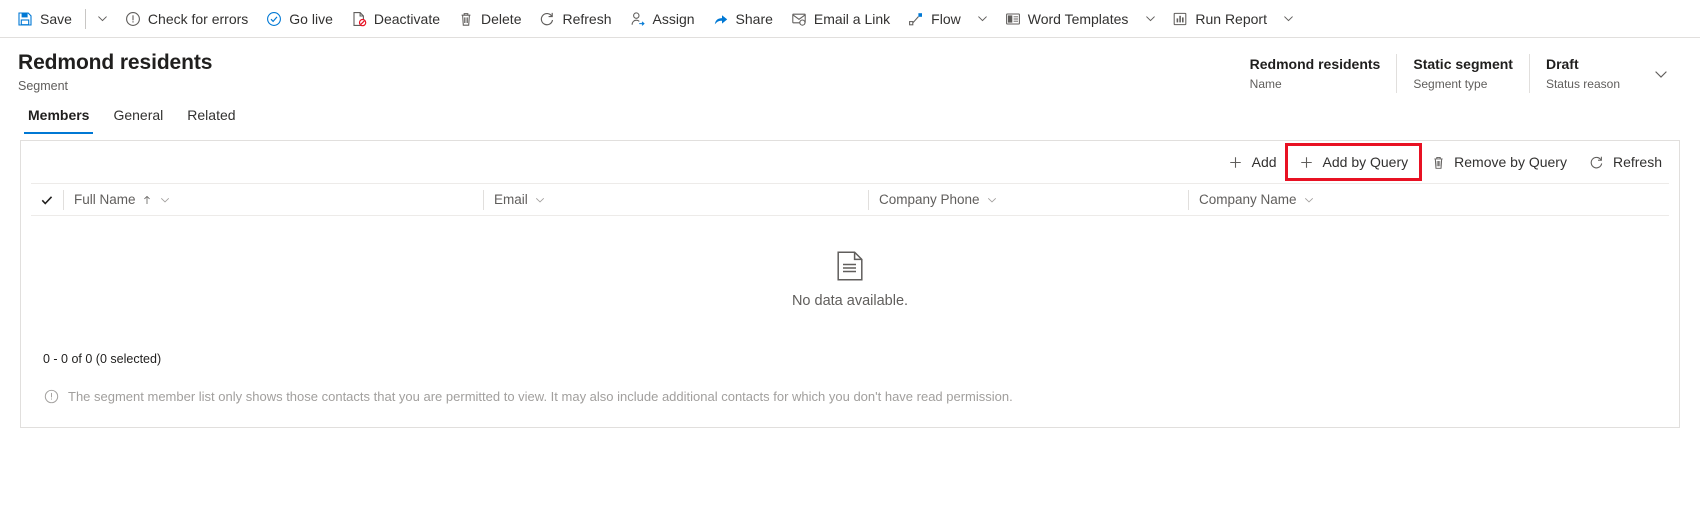 This screenshot has height=505, width=1700. I want to click on command-run-report: Run Report, so click(1219, 19).